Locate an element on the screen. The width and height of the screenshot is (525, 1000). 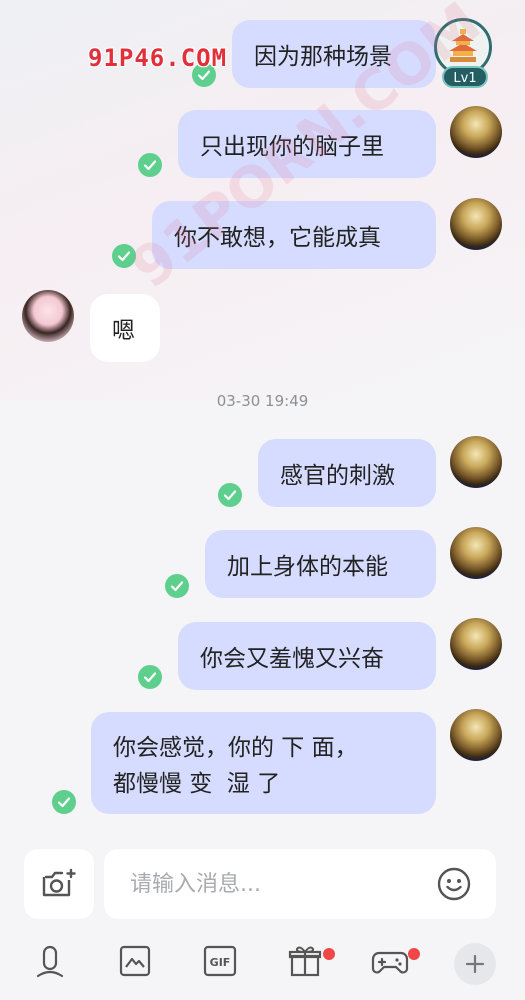
message-bubble: 只出现你的脑子里 is located at coordinates (307, 144).